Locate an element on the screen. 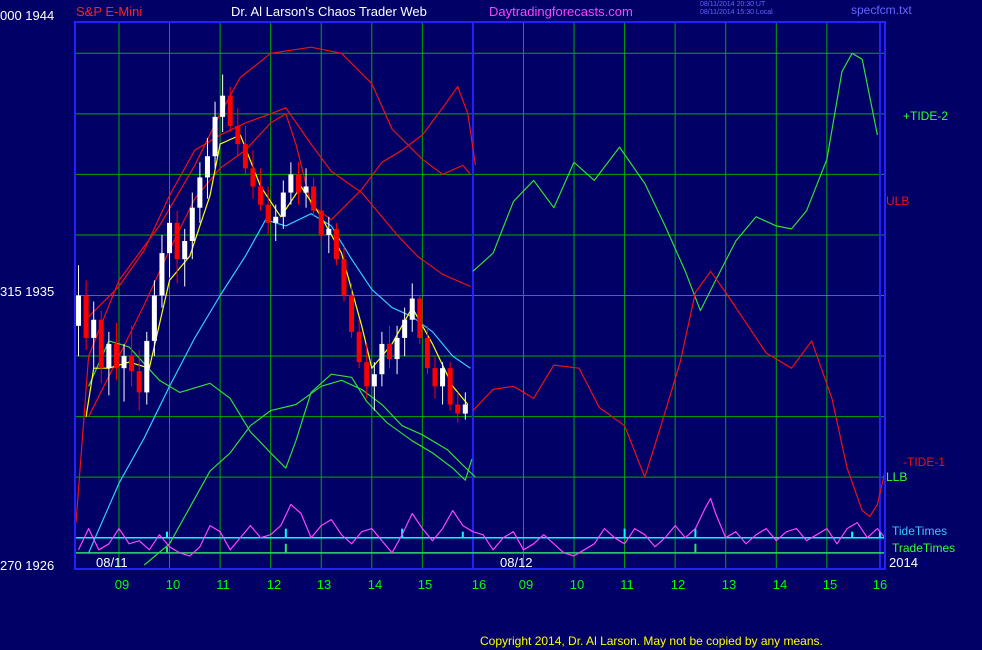 This screenshot has height=650, width=982. year-label: 2014 is located at coordinates (903, 562).